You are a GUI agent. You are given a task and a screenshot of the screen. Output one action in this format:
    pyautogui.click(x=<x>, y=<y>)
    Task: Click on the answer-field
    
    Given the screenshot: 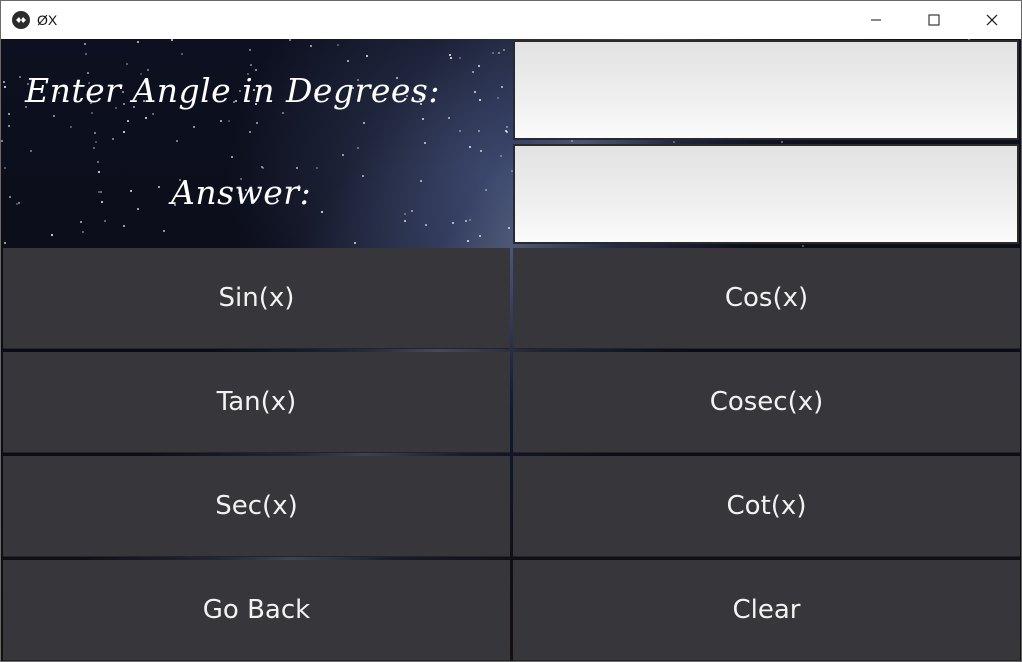 What is the action you would take?
    pyautogui.click(x=766, y=194)
    